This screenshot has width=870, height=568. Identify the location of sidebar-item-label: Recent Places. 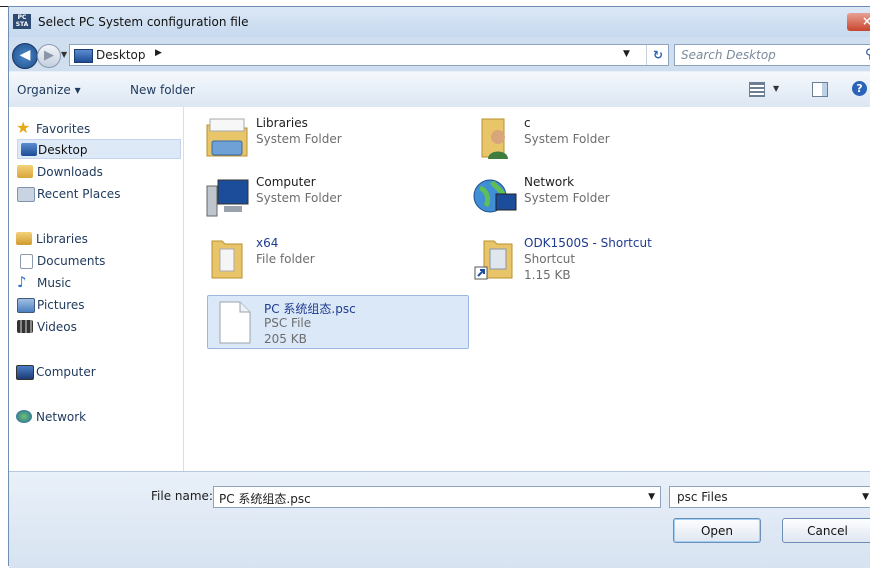
(79, 194).